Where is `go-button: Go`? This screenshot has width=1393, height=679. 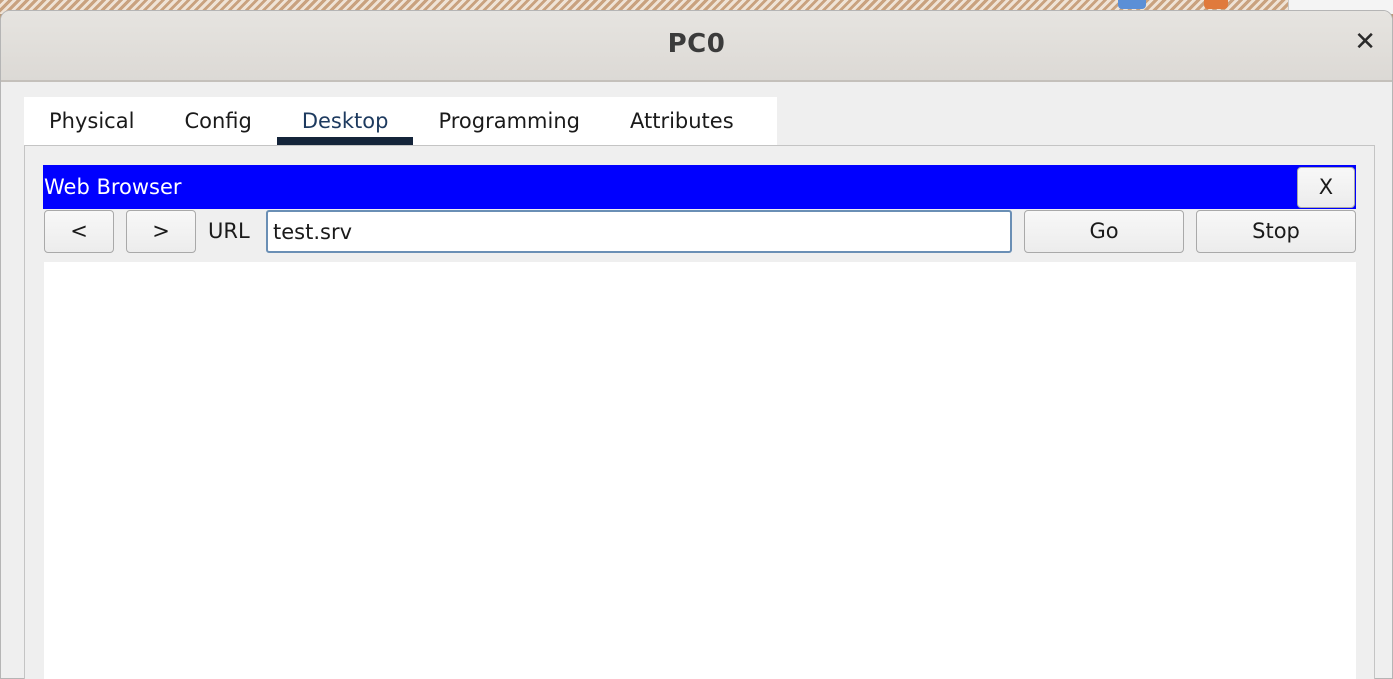 go-button: Go is located at coordinates (1104, 231).